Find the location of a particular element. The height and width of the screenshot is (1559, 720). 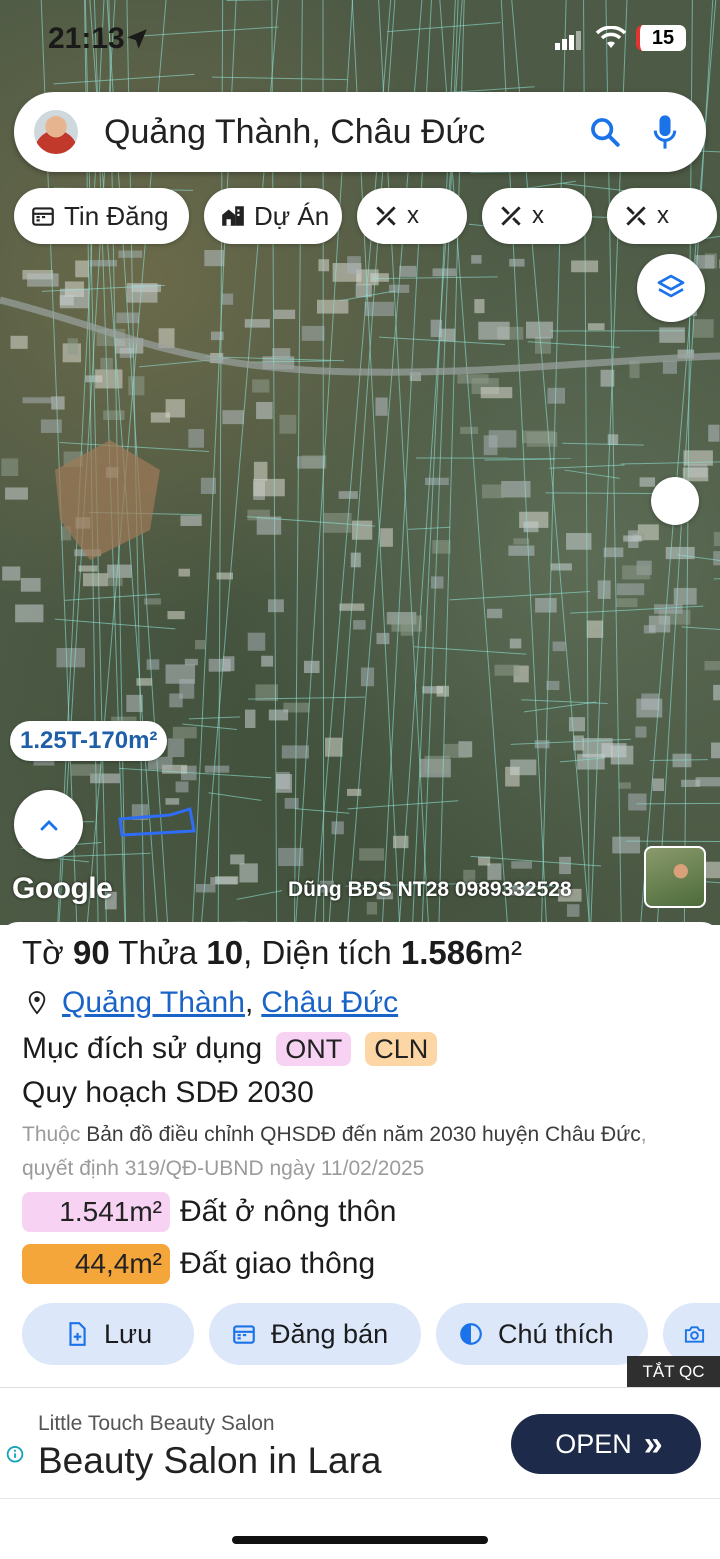

hide-ads-button: TẮT QC is located at coordinates (673, 1371).